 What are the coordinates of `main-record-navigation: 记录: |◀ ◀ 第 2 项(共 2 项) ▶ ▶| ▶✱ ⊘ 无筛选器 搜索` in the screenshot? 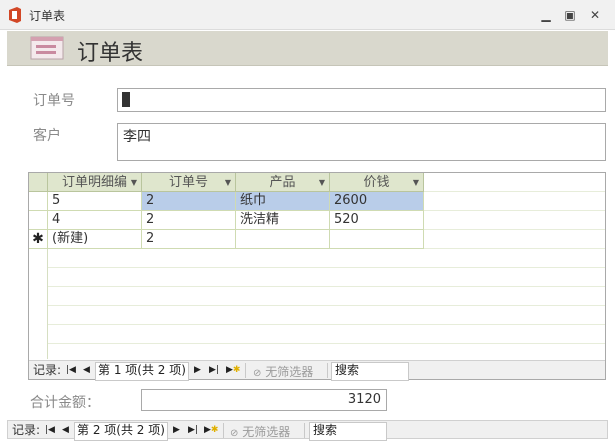 It's located at (307, 430).